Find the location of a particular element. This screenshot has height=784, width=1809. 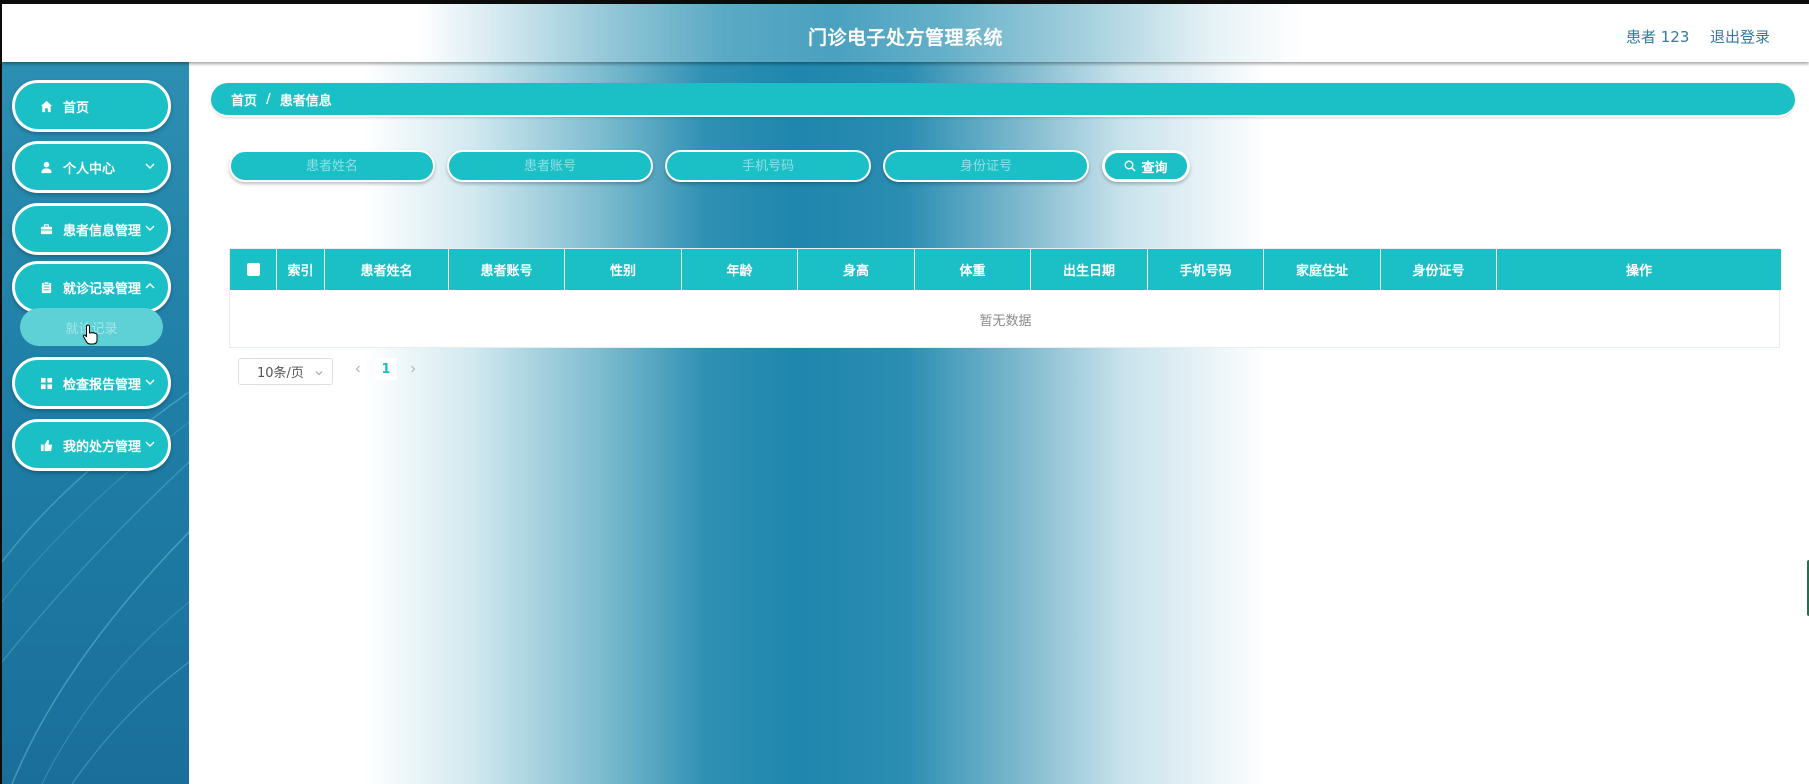

home-icon is located at coordinates (46, 106).